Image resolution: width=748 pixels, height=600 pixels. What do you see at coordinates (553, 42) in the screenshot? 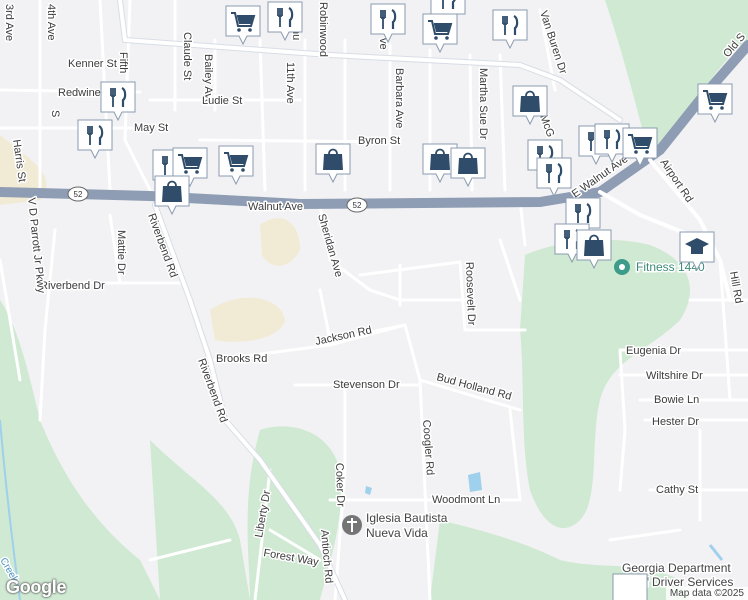
I see `label-van-buren-dr: Van Buren Dr` at bounding box center [553, 42].